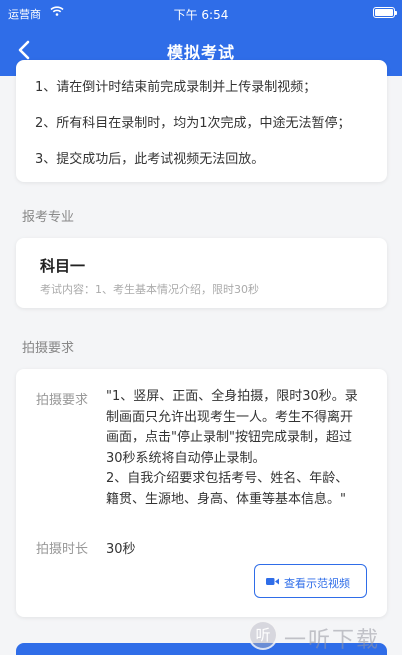 This screenshot has height=655, width=402. I want to click on requirements-line: 制画面只允许出现考生一人。考生不得离开, so click(230, 417).